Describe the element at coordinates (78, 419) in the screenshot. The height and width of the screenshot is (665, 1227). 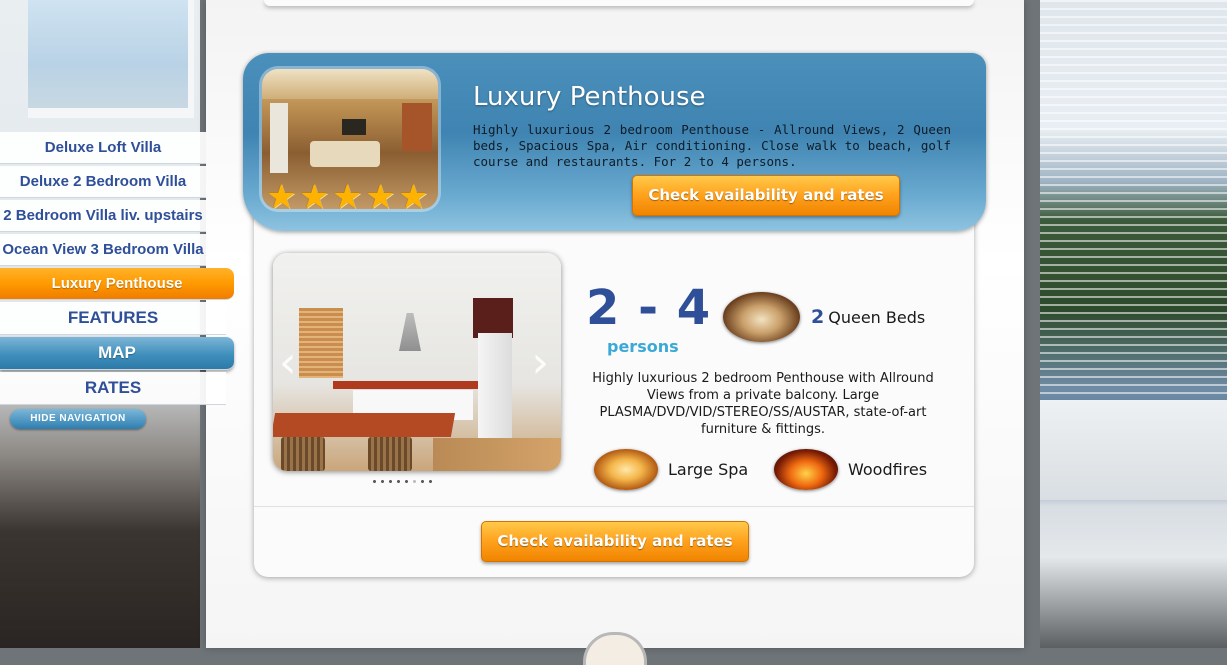
I see `hide-navigation-button: HIDE NAVIGATION` at that location.